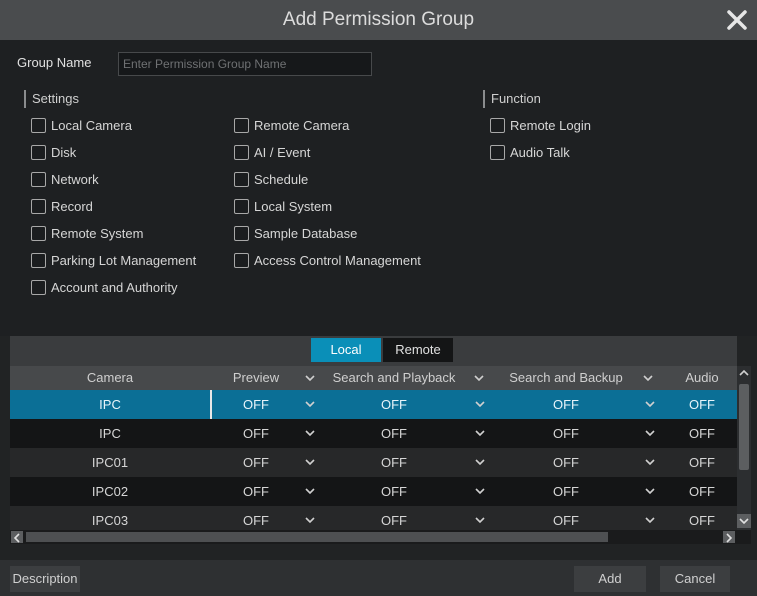  I want to click on table-row: IPC03 OFF OFF OFF OFF, so click(373, 518).